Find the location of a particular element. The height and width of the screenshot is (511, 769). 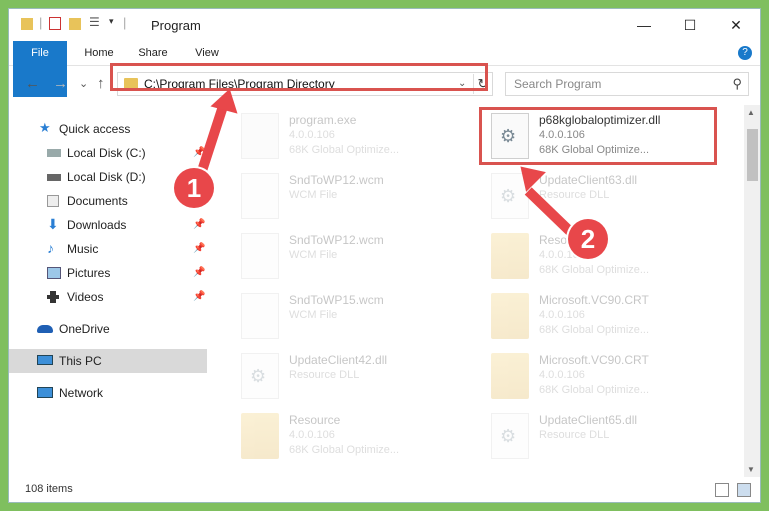

file-name: SndToWP15.wcm is located at coordinates (336, 300).